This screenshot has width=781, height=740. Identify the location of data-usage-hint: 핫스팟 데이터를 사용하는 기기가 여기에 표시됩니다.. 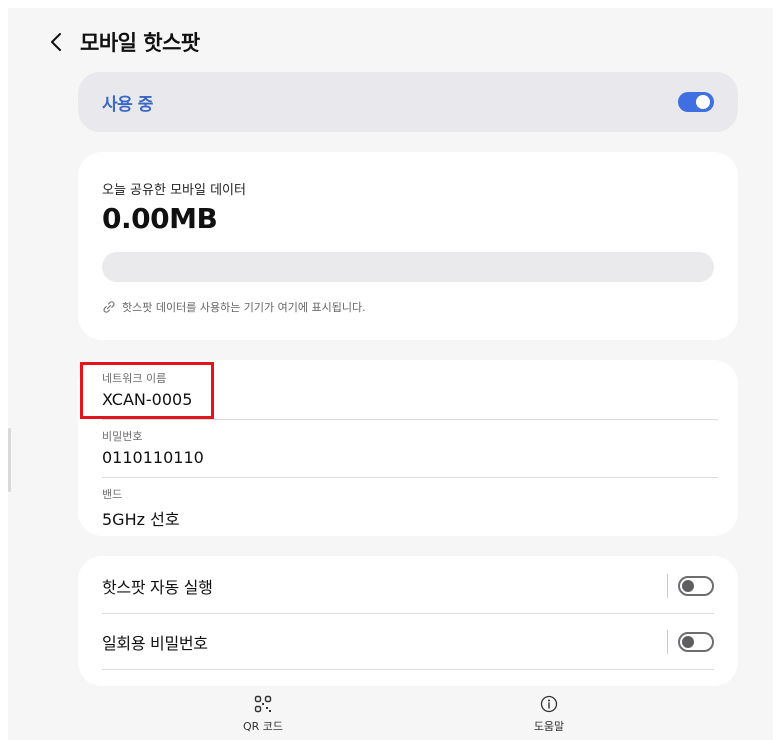
(234, 307).